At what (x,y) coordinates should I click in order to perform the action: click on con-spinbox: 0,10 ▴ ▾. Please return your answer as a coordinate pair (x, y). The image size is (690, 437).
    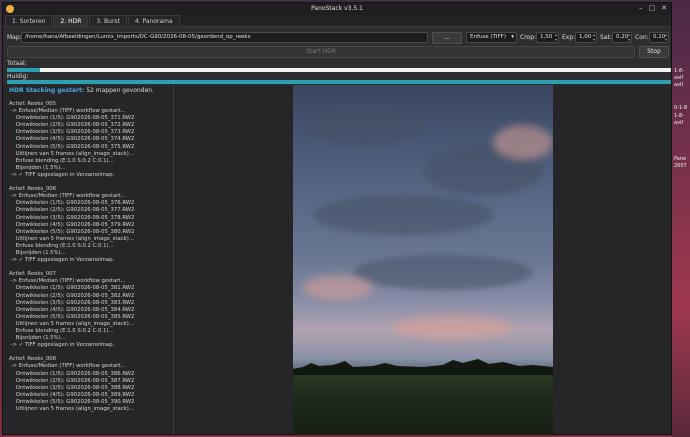
    Looking at the image, I should click on (659, 37).